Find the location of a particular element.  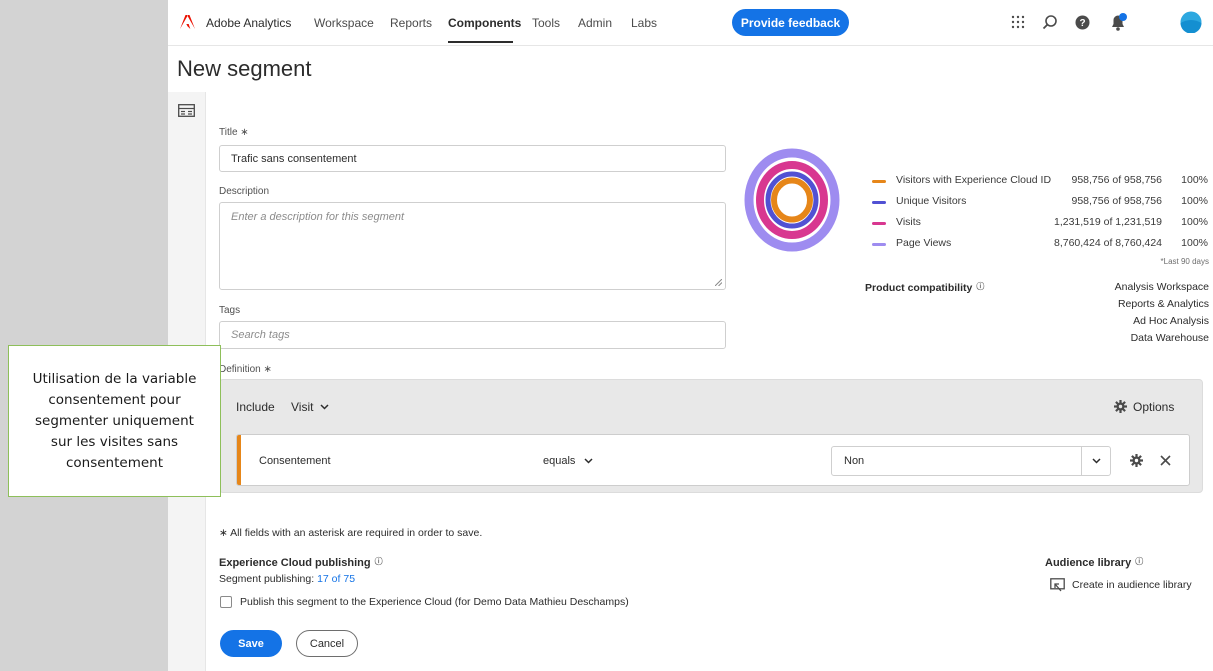

bell-icon is located at coordinates (1118, 22).